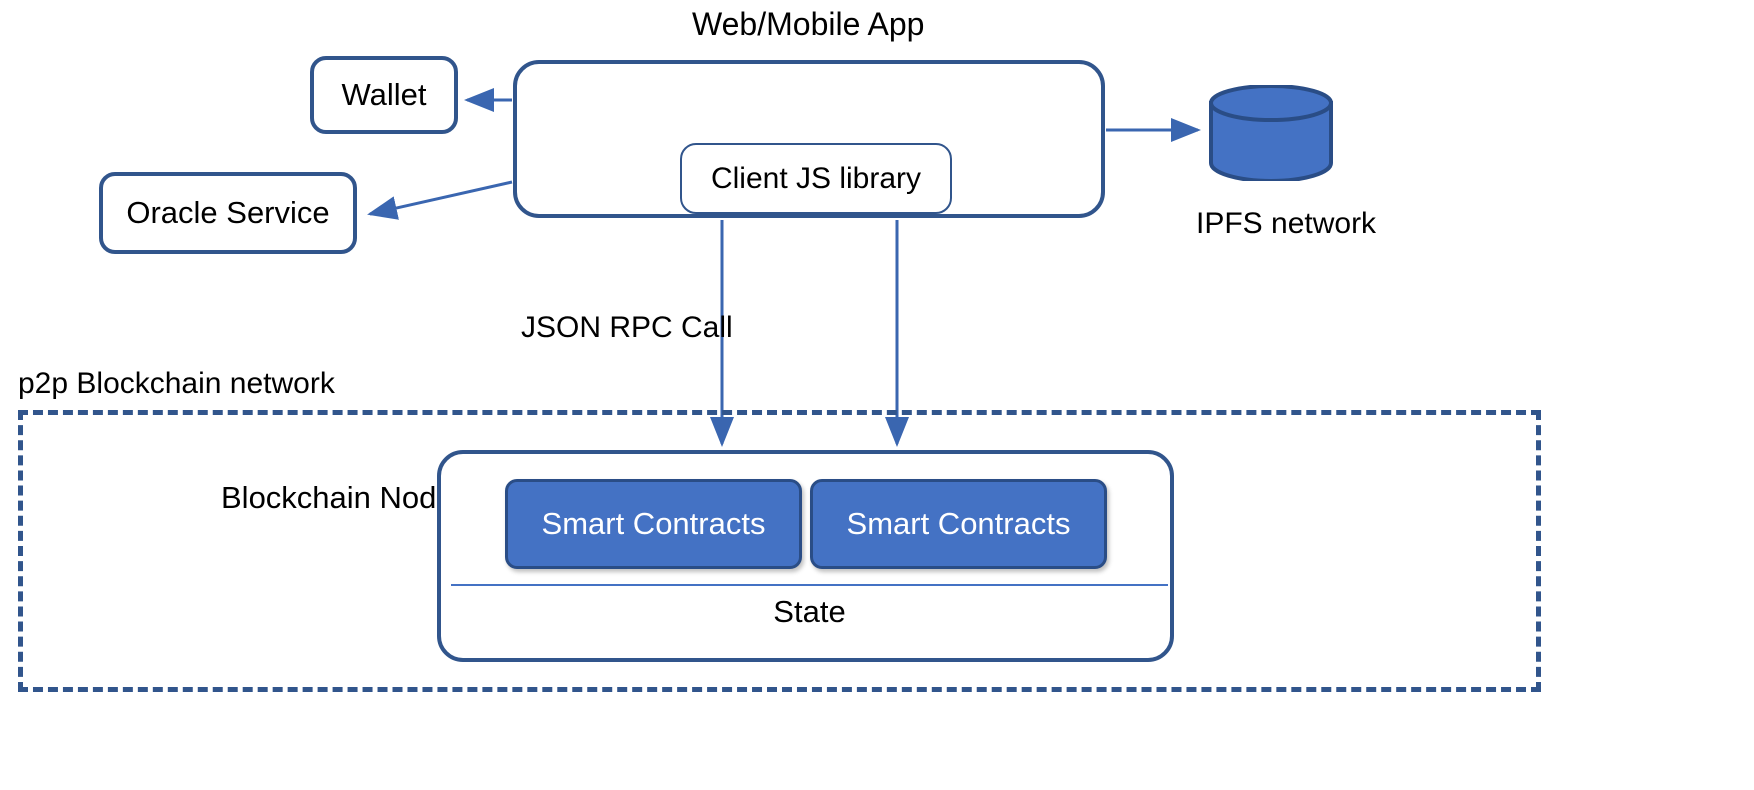 The height and width of the screenshot is (790, 1754). I want to click on client-js-library-label: Client JS library, so click(816, 178).